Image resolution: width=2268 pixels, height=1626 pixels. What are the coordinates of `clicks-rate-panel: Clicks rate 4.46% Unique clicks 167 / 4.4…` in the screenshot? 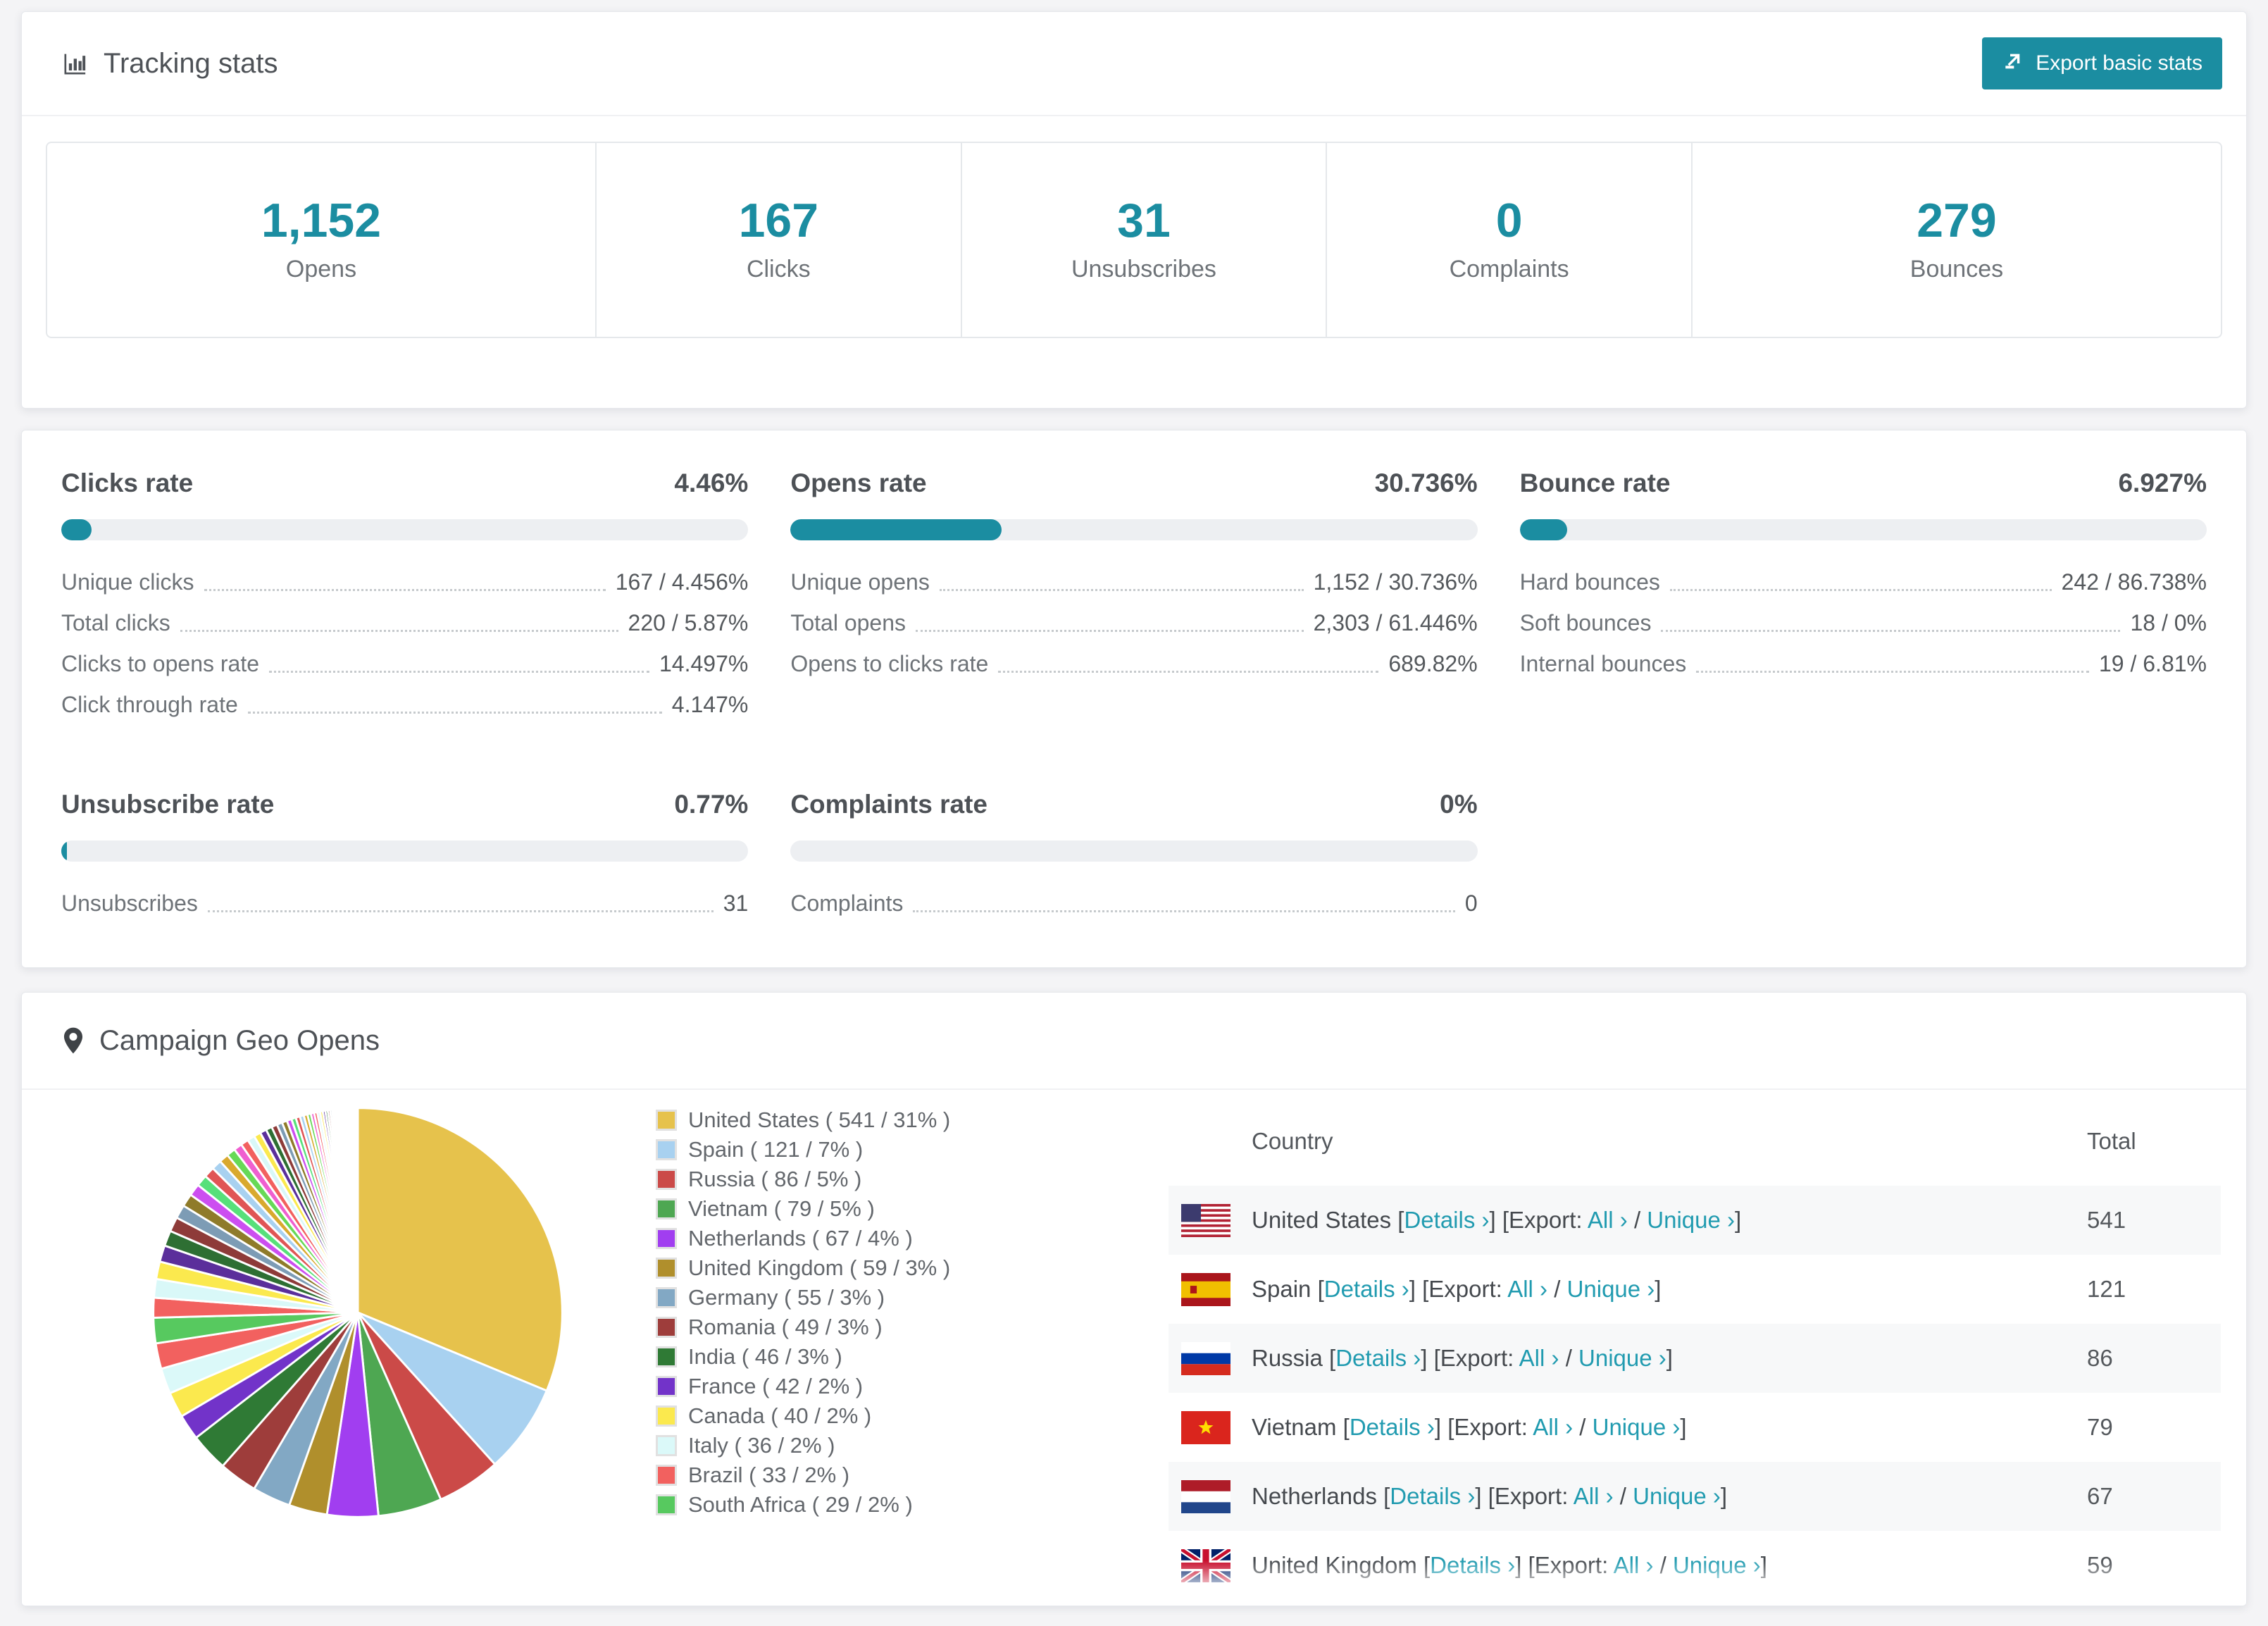 It's located at (405, 592).